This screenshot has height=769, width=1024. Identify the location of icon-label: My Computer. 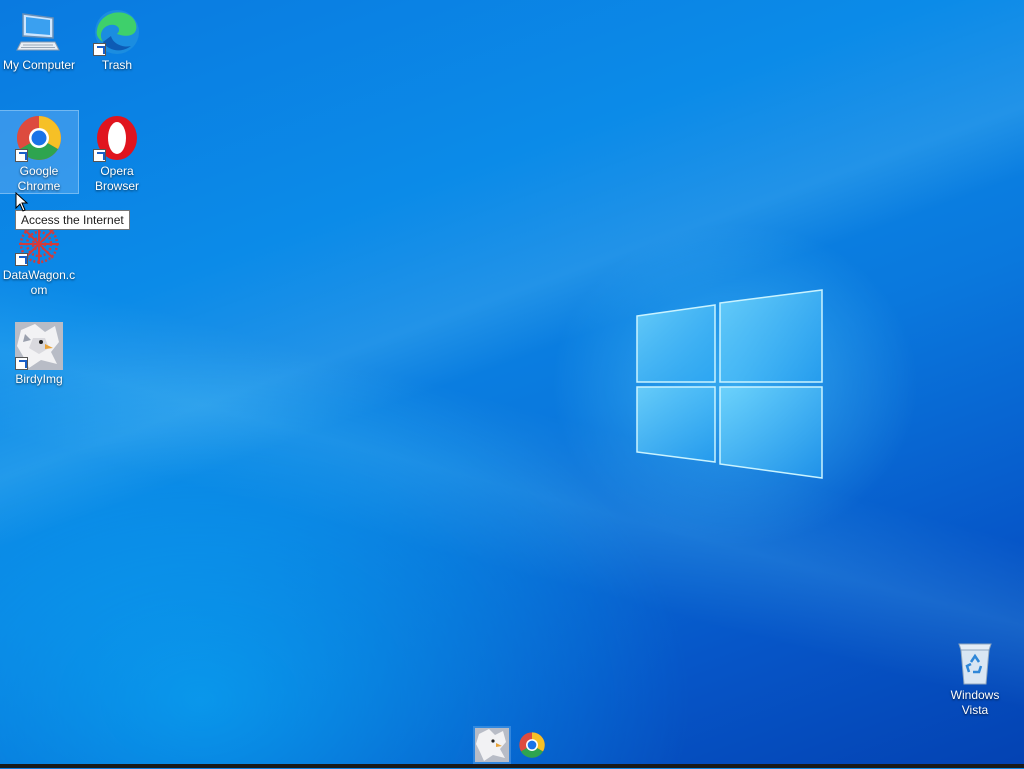
(39, 65).